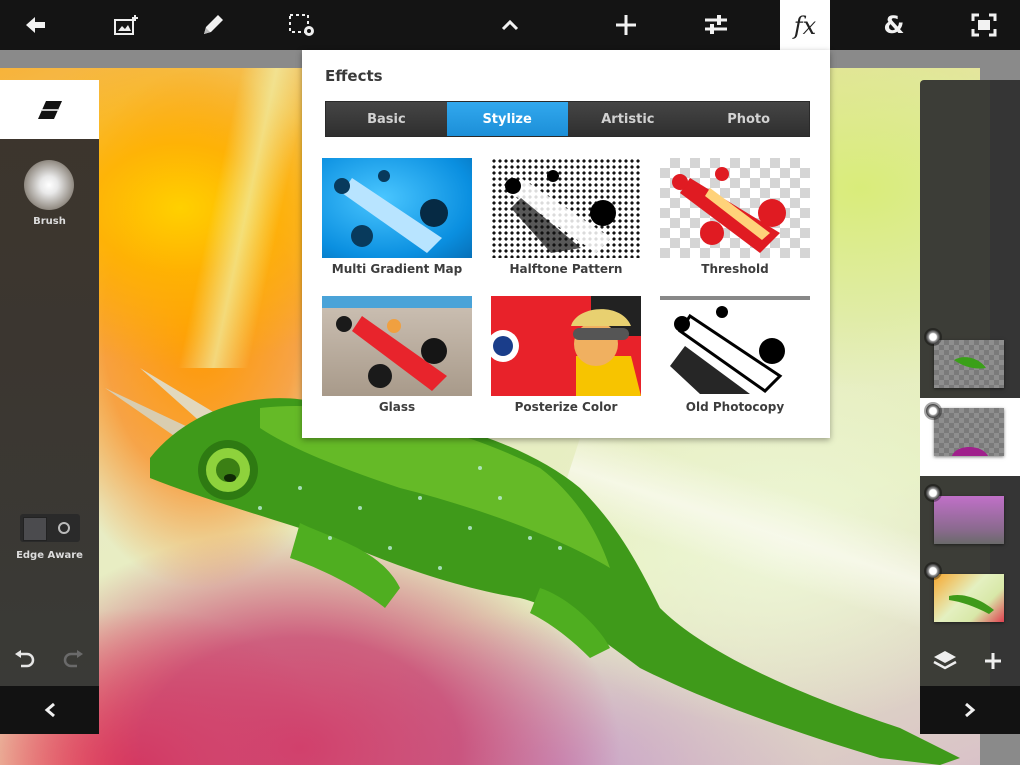 The height and width of the screenshot is (765, 1020). What do you see at coordinates (386, 119) in the screenshot?
I see `tab-basic: Basic` at bounding box center [386, 119].